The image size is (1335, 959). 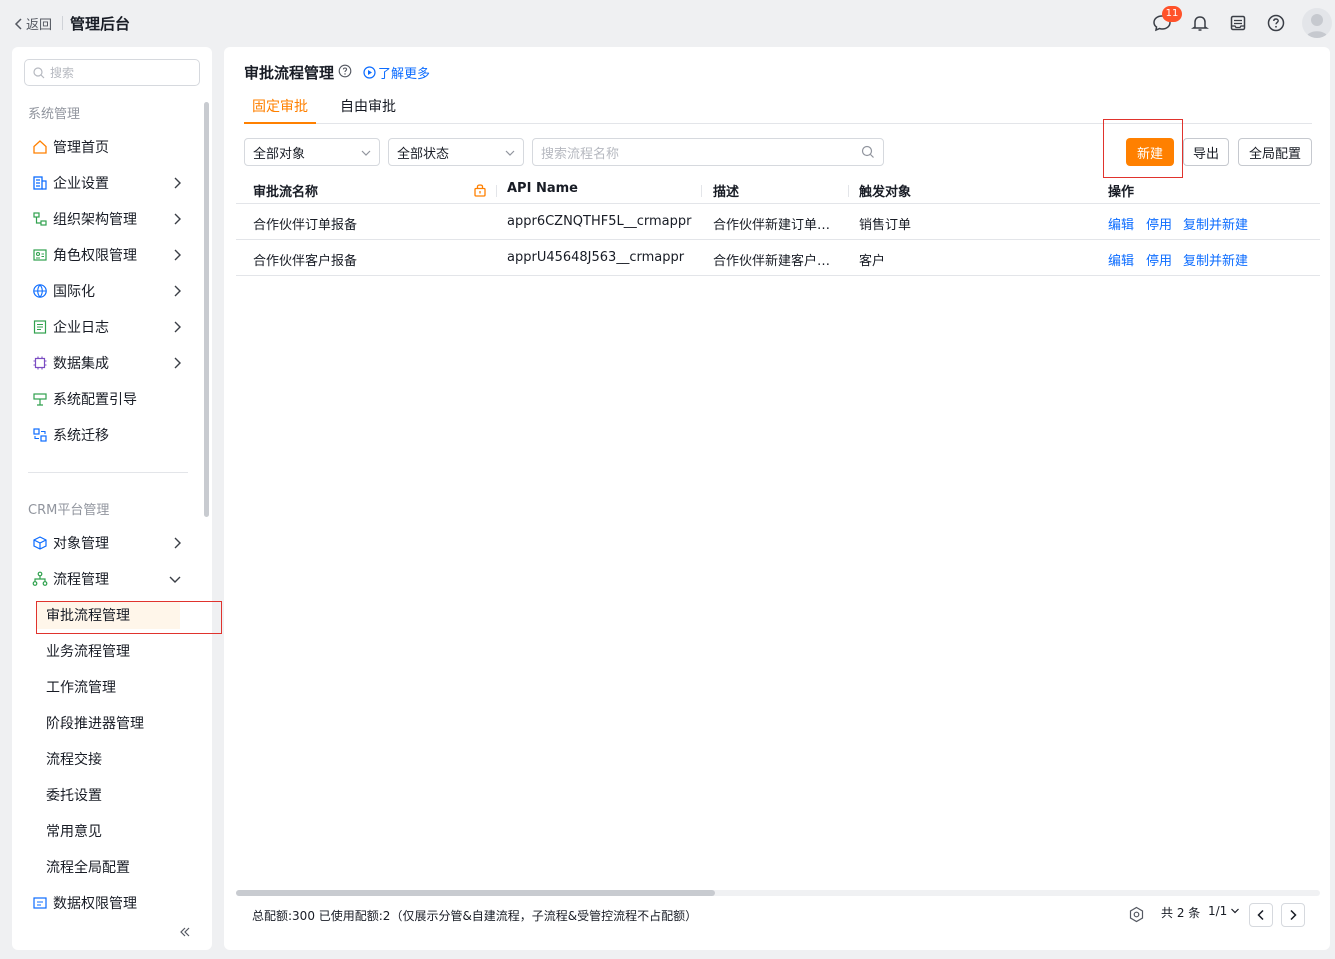 I want to click on sidebar-subitem-flow-global-config: 流程全局配置, so click(x=121, y=867).